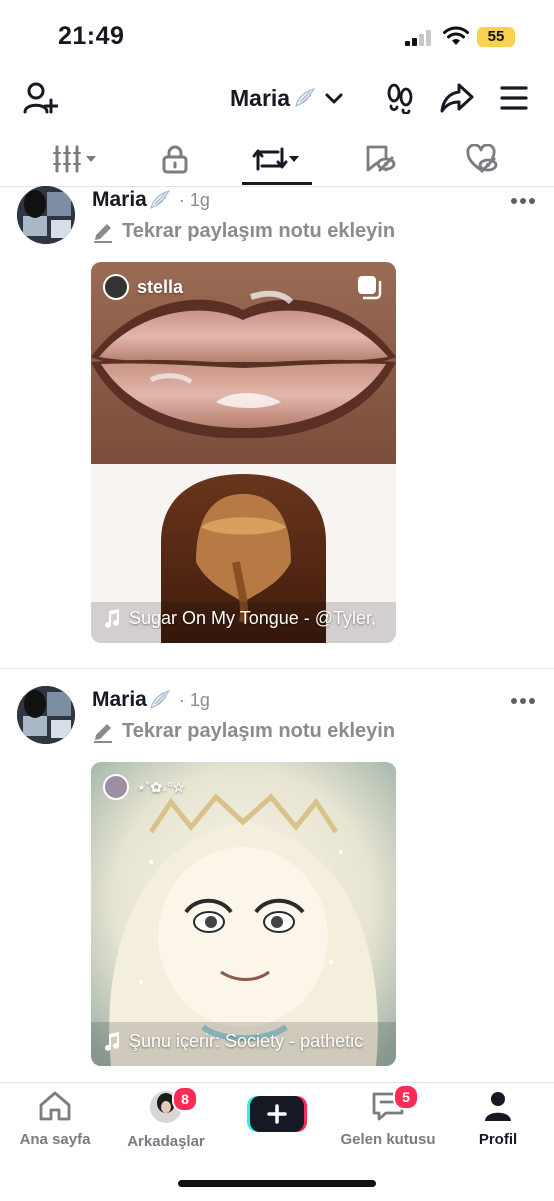 The height and width of the screenshot is (1201, 554). I want to click on battery-indicator: 55, so click(496, 37).